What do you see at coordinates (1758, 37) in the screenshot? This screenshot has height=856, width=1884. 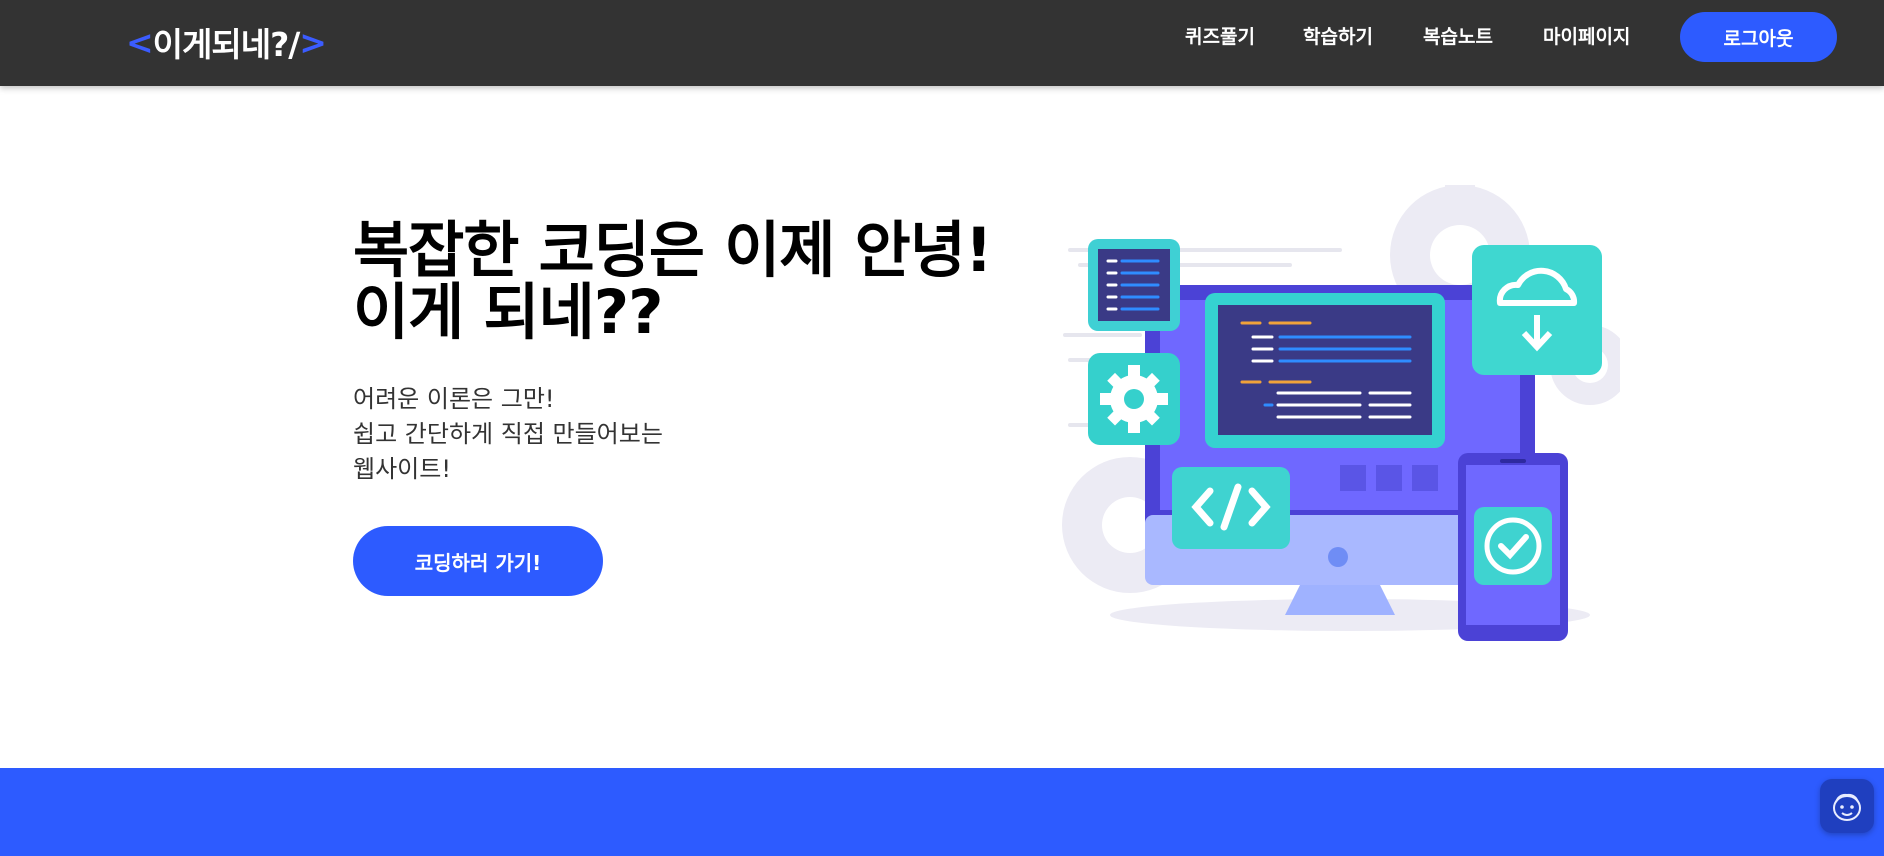 I see `logout-button: 로그아웃` at bounding box center [1758, 37].